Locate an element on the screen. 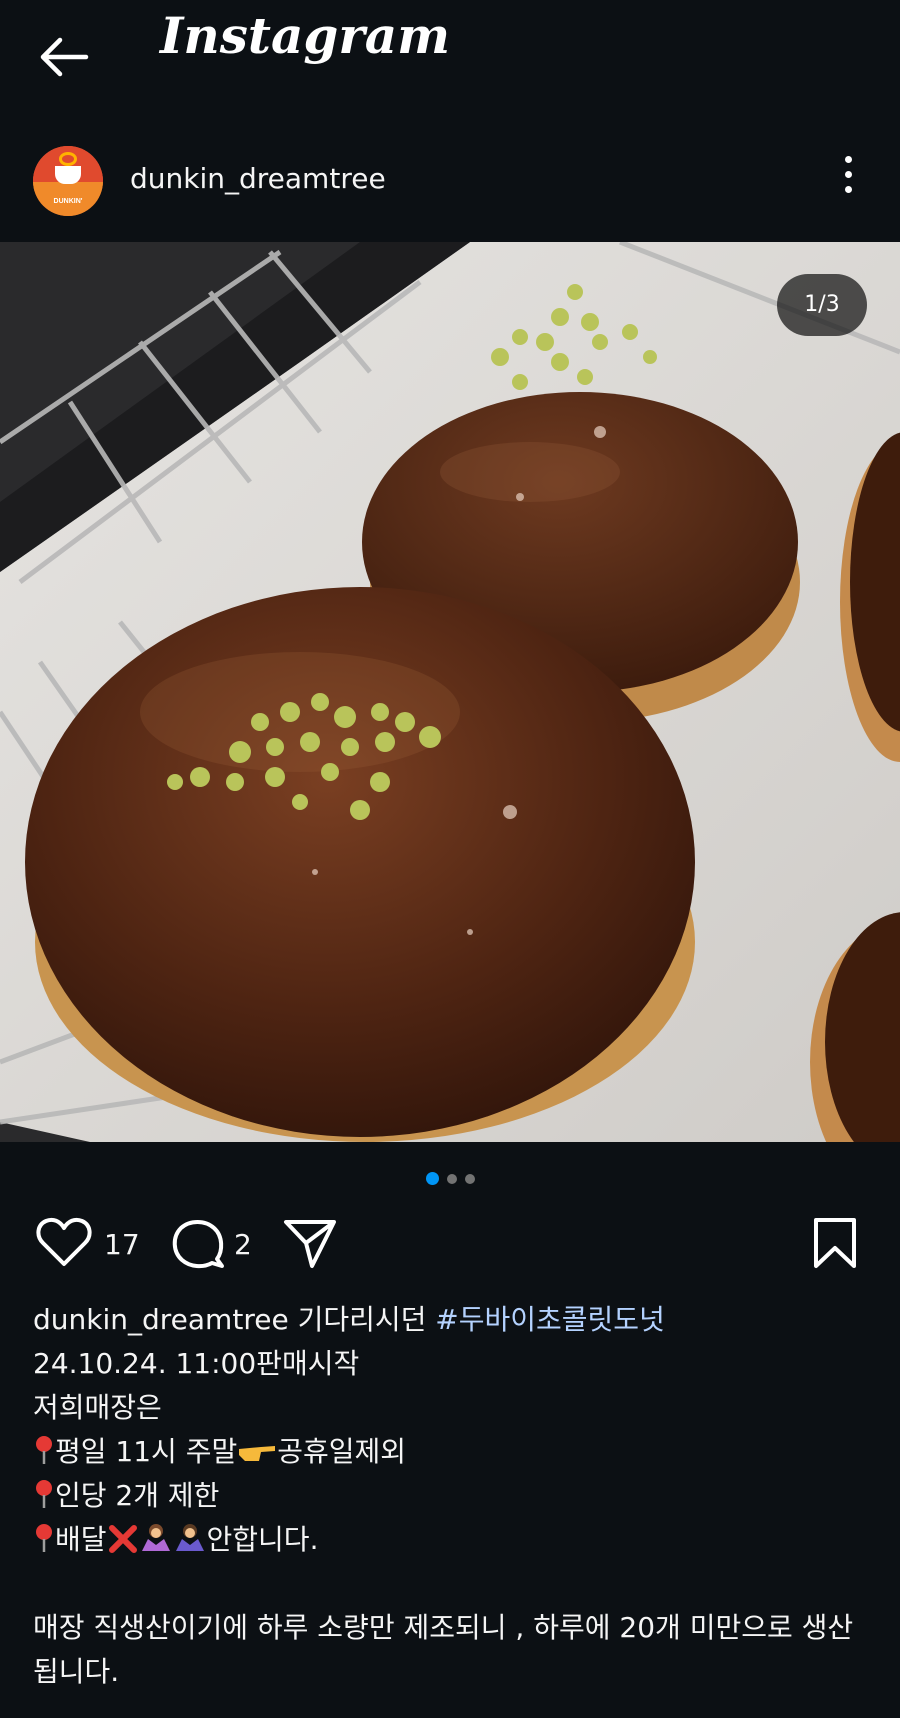 Image resolution: width=900 pixels, height=1718 pixels. caption-text: 안합니다. is located at coordinates (262, 1539).